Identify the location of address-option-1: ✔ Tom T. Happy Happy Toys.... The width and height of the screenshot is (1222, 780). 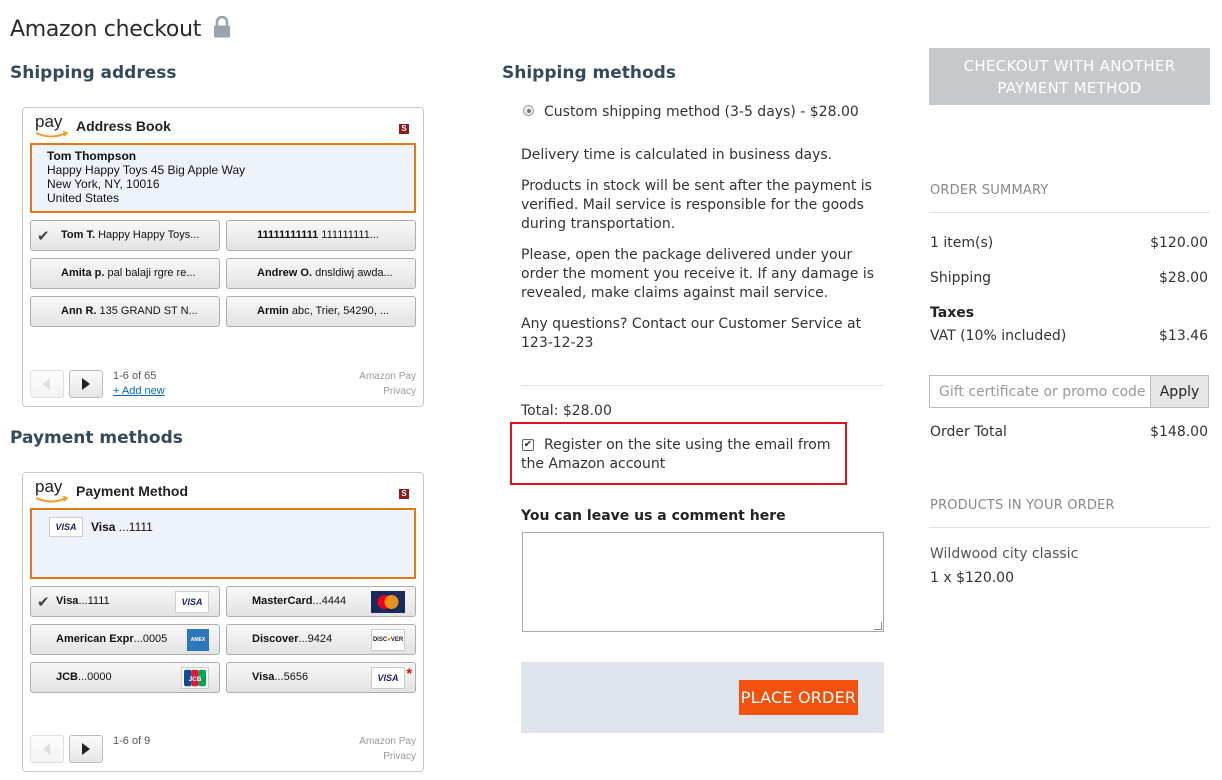
(125, 235).